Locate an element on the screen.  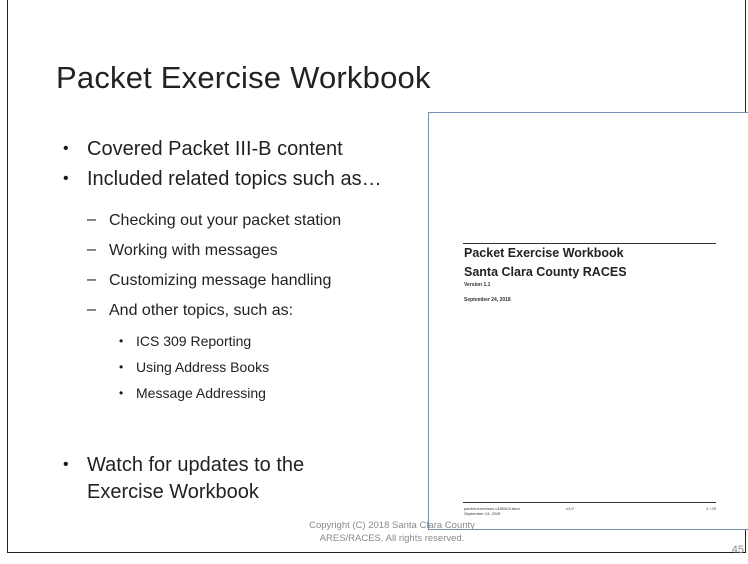
bullet-item: Covered Packet III-B content is located at coordinates (215, 149).